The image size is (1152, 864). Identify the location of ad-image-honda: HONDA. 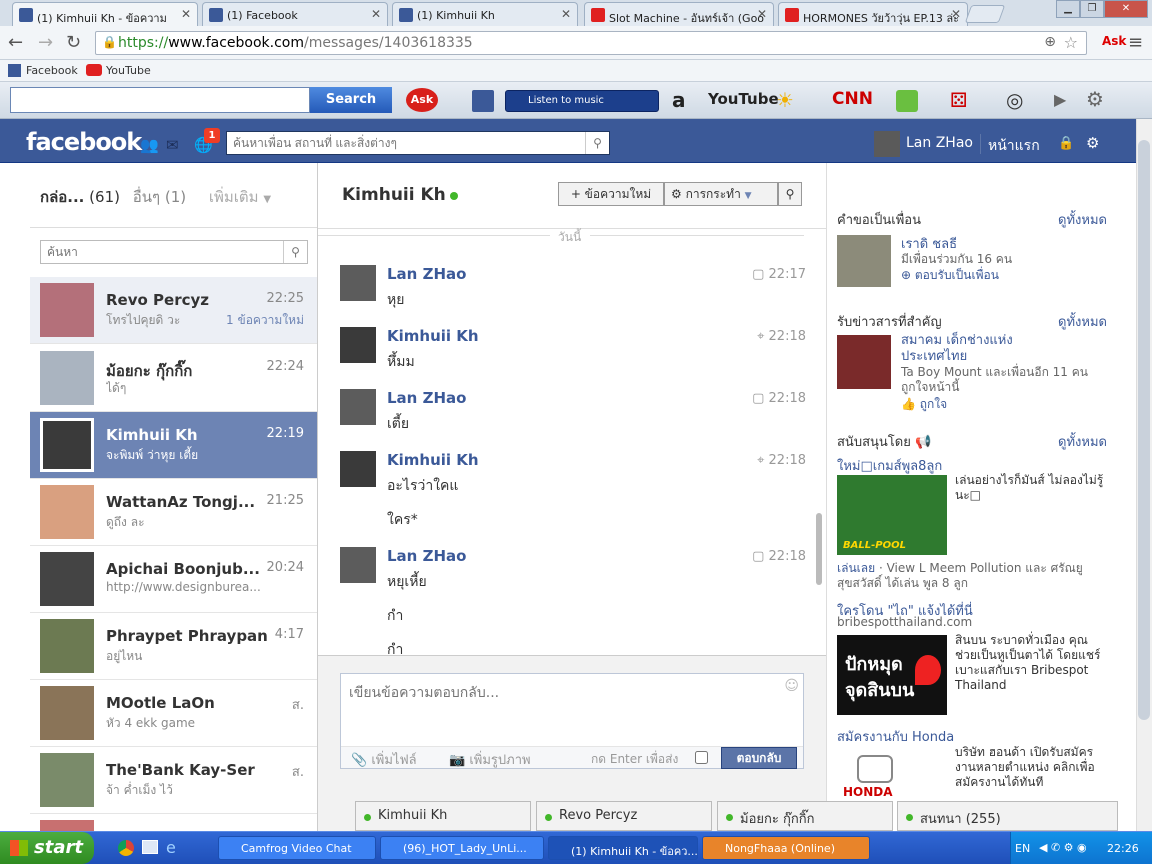
(892, 774).